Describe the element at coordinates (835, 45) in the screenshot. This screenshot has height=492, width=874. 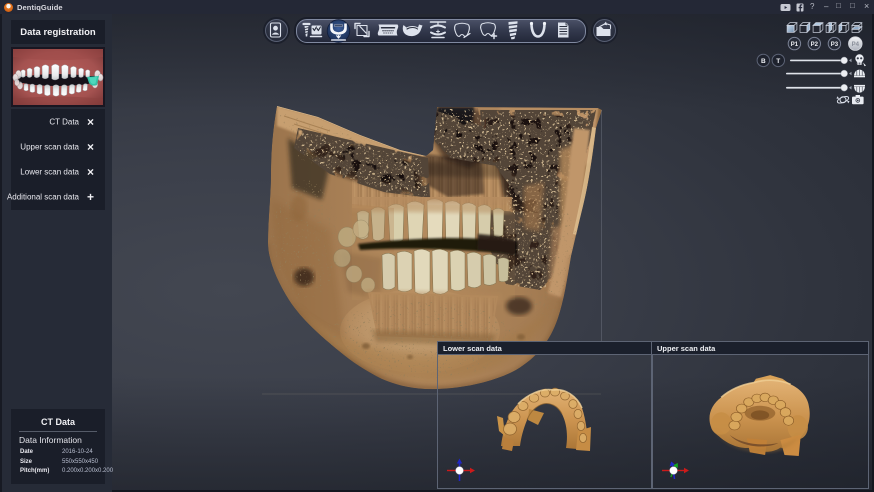
I see `svg-text: P3` at that location.